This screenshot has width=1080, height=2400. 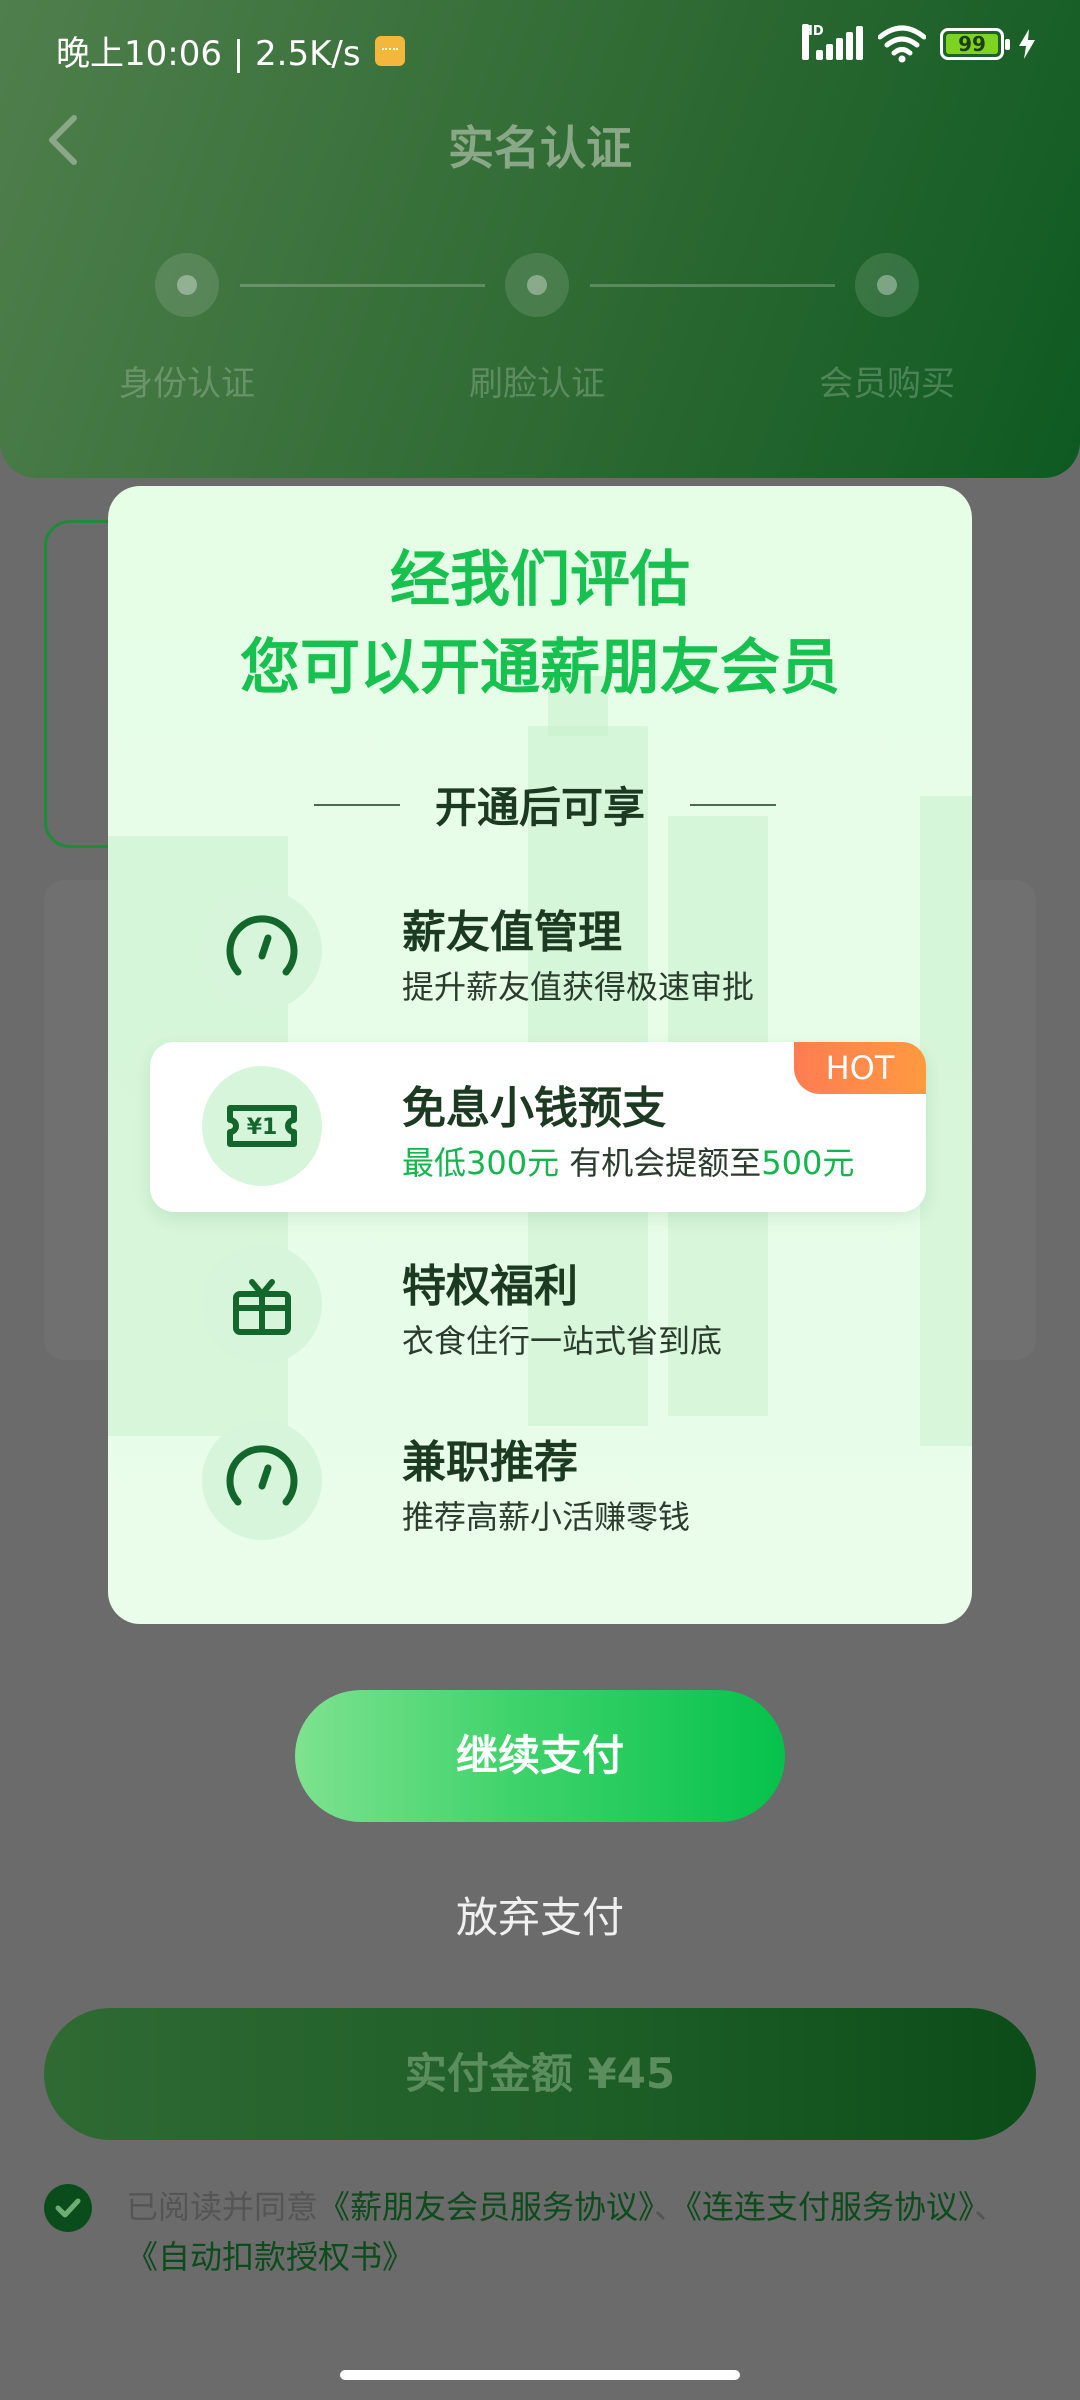 I want to click on step-label-1: 身份认证, so click(x=187, y=384).